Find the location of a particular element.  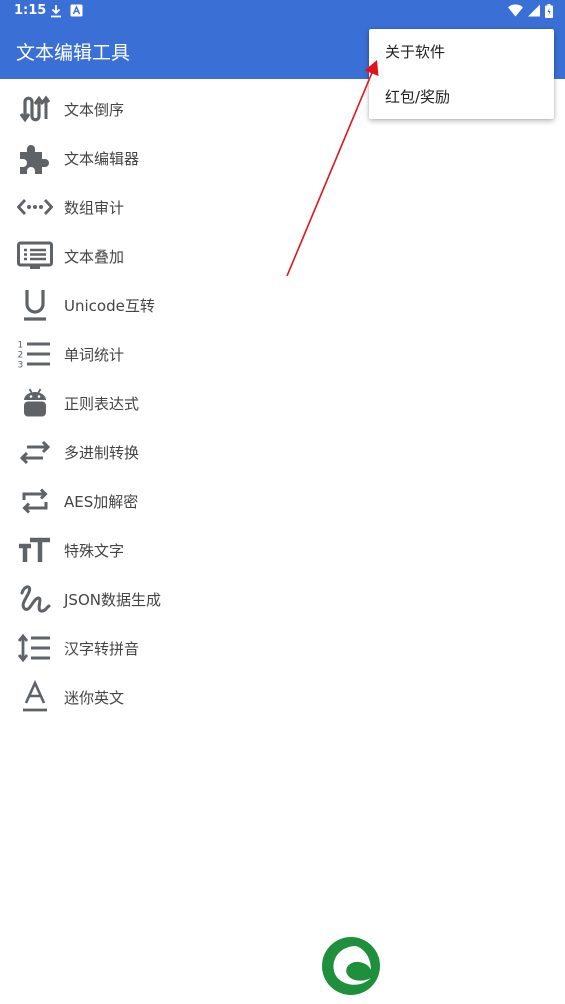

status-right-icons is located at coordinates (530, 11).